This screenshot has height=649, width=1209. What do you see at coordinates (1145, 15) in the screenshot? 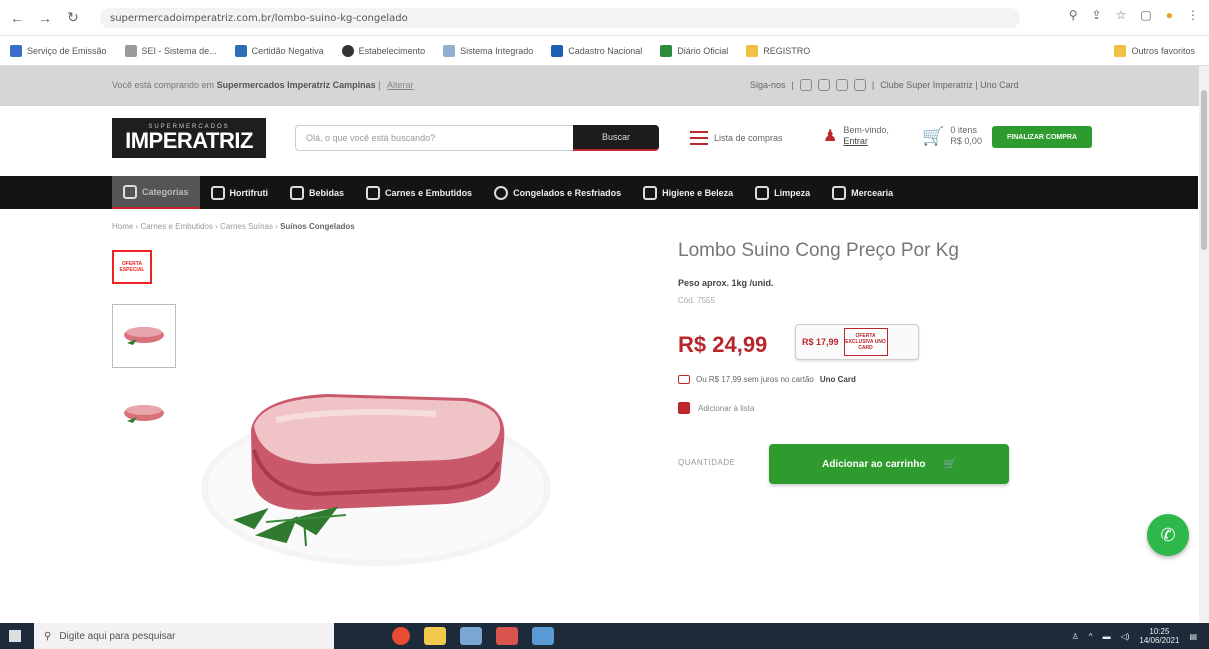
I see `tab-icon: ▢` at bounding box center [1145, 15].